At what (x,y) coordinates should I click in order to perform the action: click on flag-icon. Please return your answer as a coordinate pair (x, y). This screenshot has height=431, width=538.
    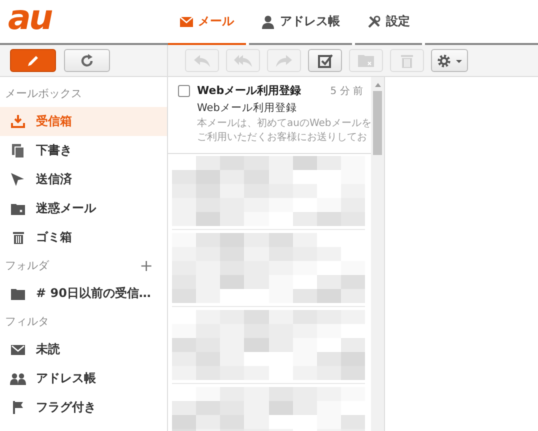
    Looking at the image, I should click on (18, 407).